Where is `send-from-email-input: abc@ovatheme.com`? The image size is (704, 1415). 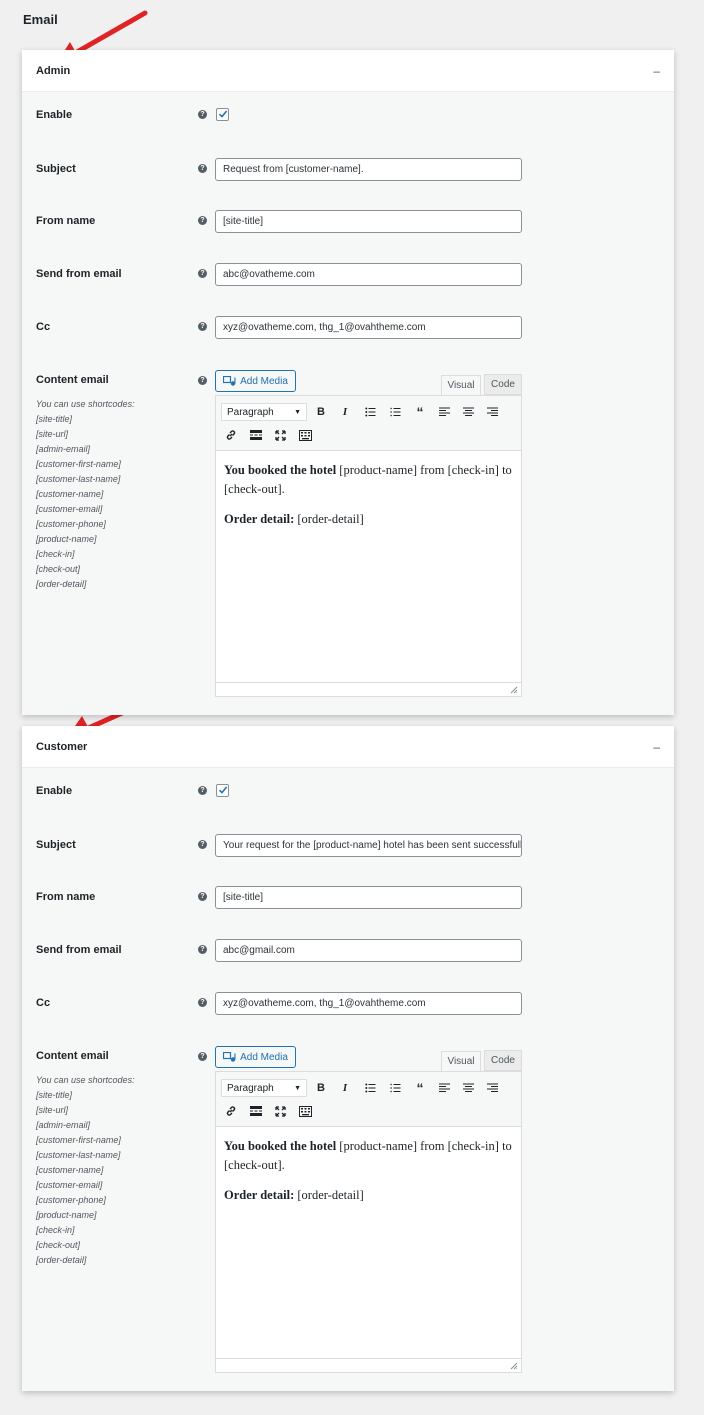
send-from-email-input: abc@ovatheme.com is located at coordinates (368, 274).